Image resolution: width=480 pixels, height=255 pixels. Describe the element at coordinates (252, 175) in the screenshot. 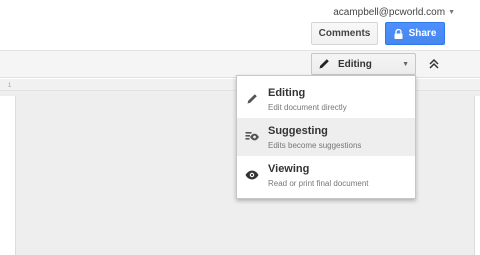

I see `eye-icon` at that location.